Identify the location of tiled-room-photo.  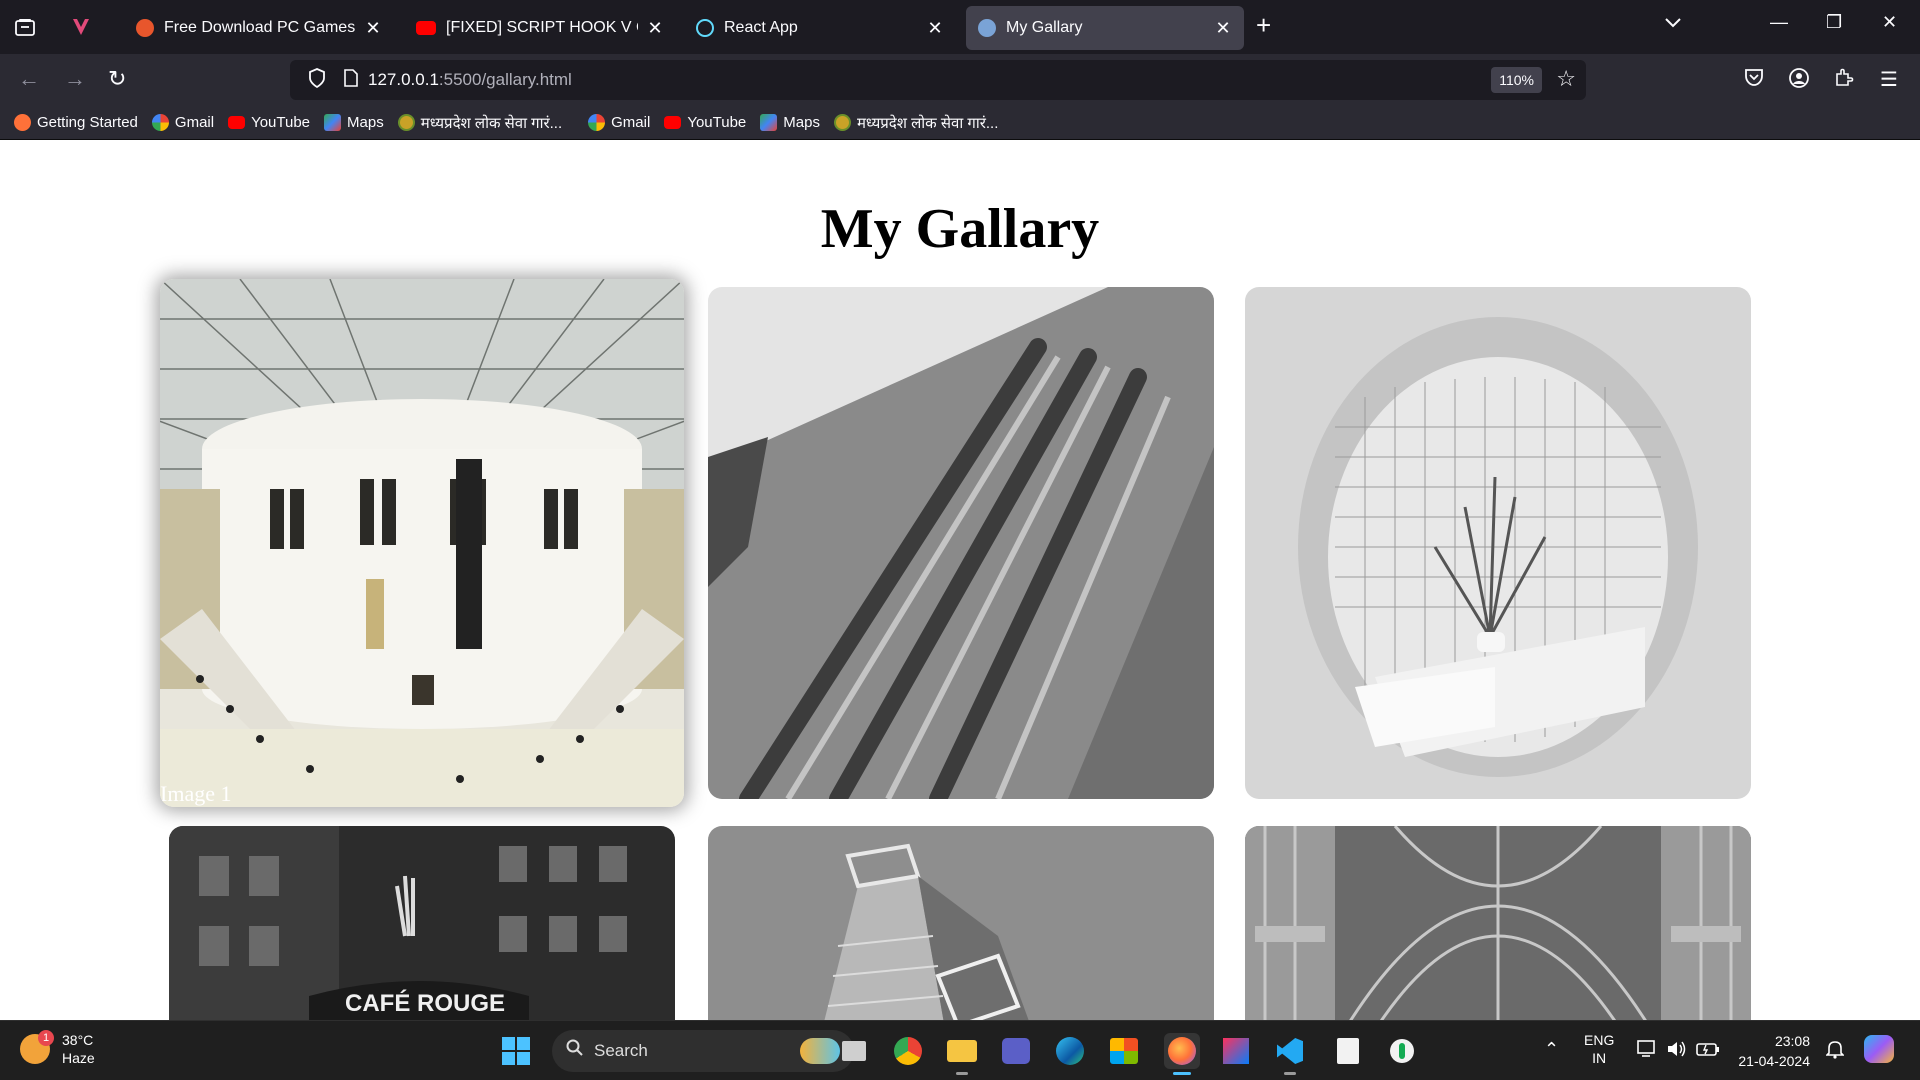
(1498, 543).